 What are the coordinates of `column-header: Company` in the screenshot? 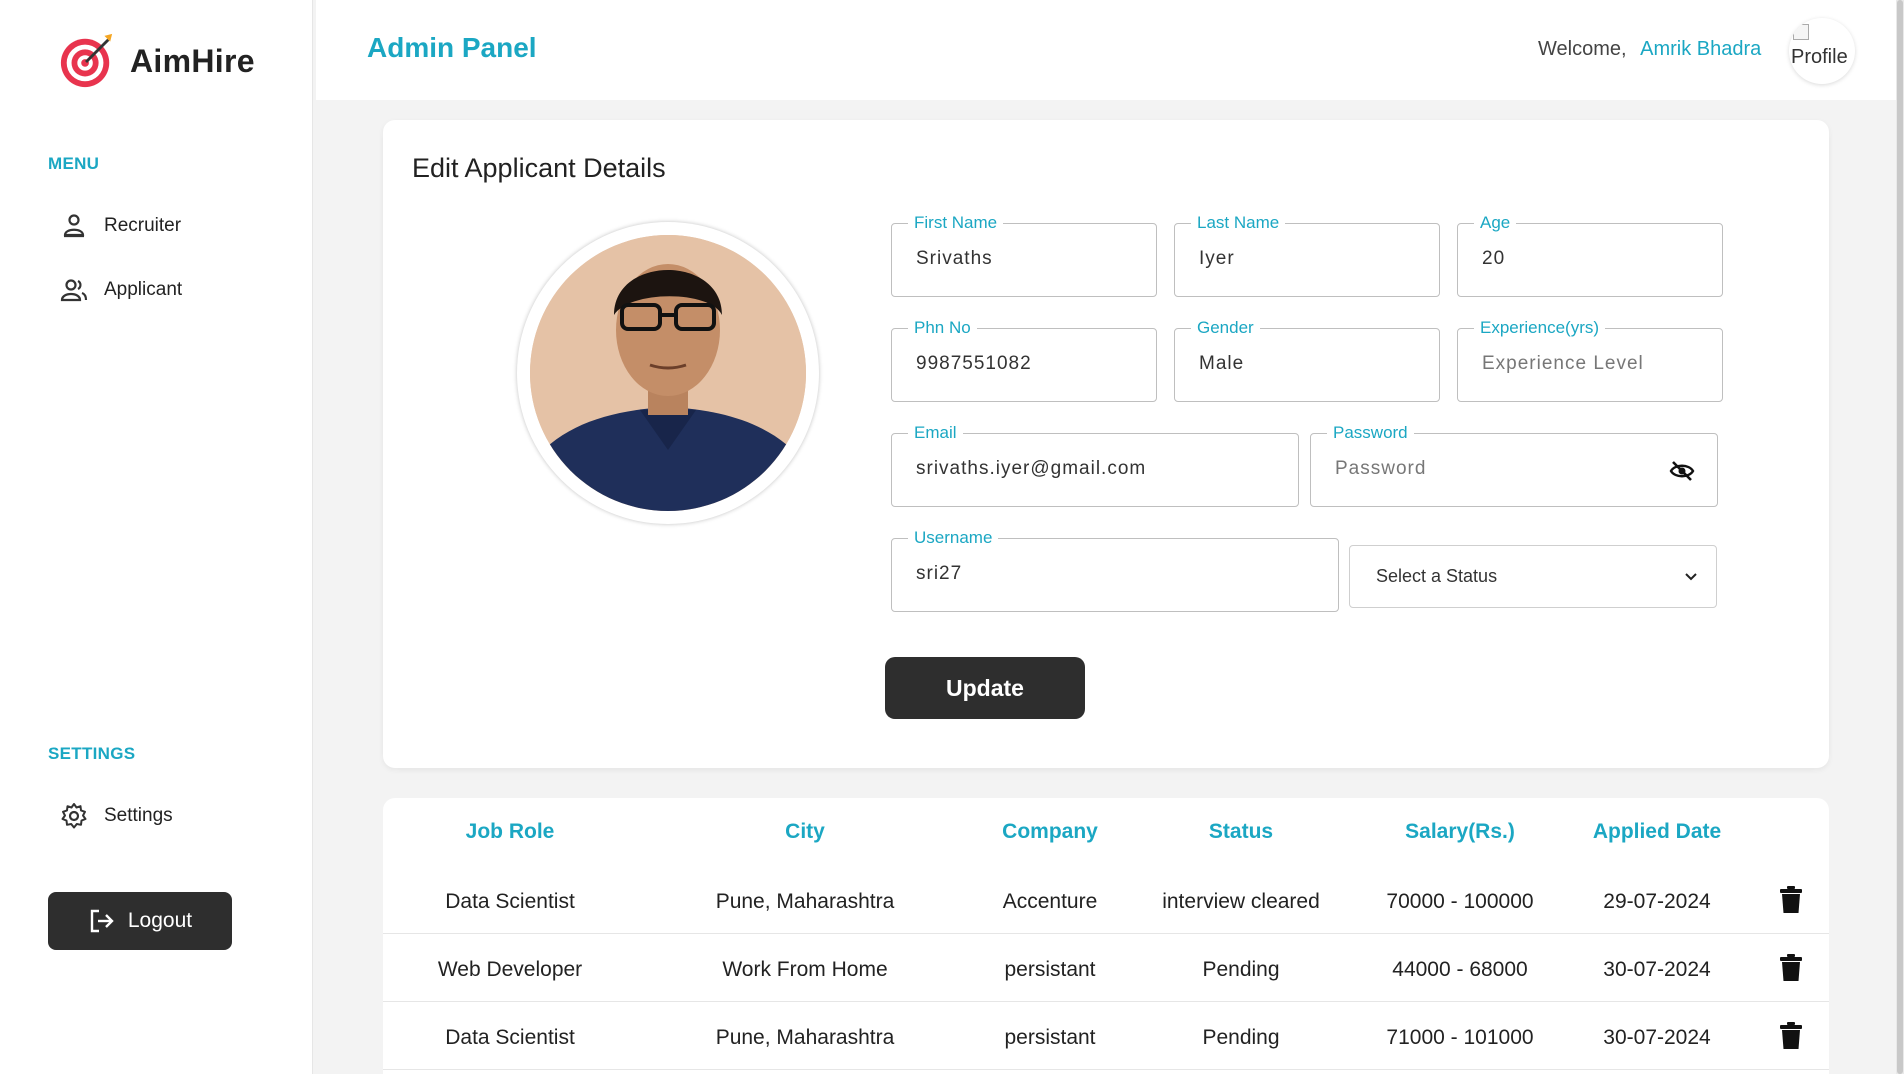 It's located at (1050, 832).